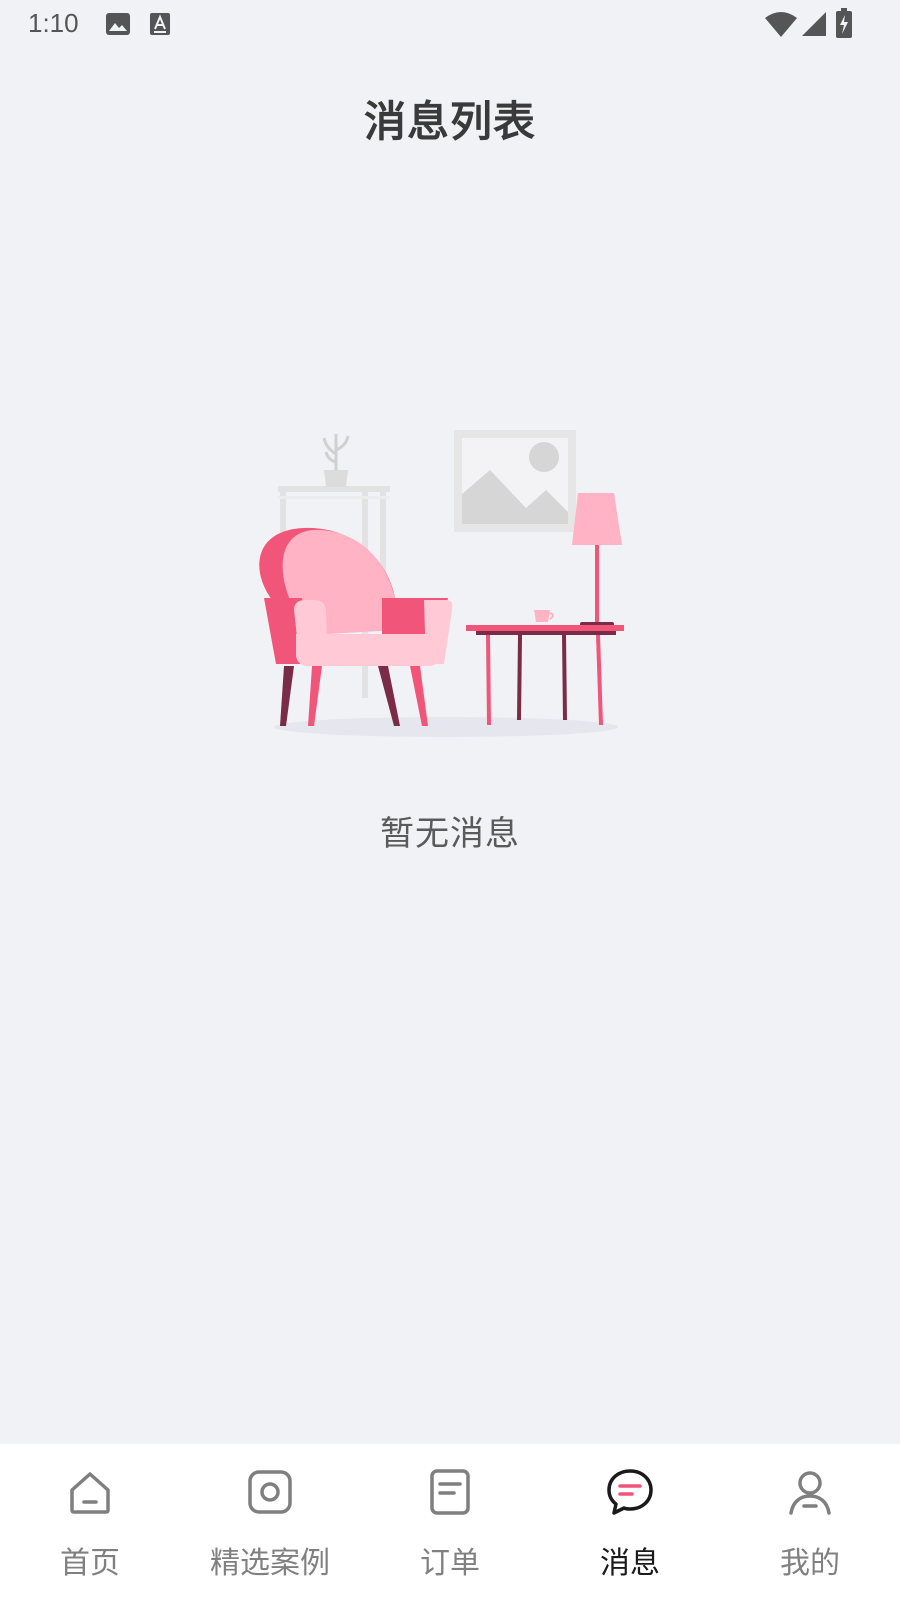 The width and height of the screenshot is (900, 1600). I want to click on empty-state-illustration, so click(441, 583).